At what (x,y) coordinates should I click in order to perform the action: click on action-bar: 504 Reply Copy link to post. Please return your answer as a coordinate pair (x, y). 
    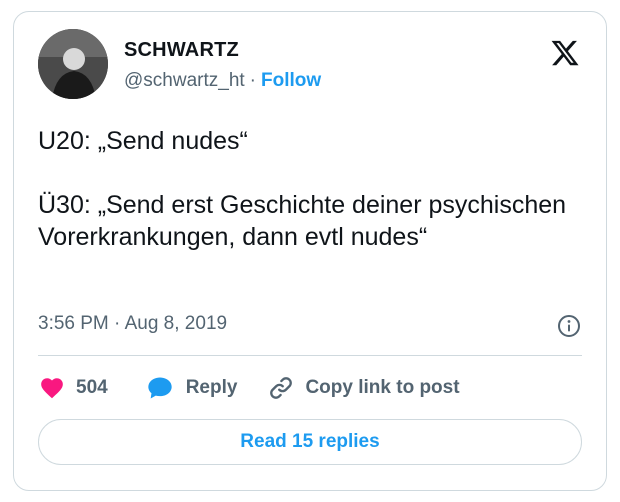
    Looking at the image, I should click on (249, 388).